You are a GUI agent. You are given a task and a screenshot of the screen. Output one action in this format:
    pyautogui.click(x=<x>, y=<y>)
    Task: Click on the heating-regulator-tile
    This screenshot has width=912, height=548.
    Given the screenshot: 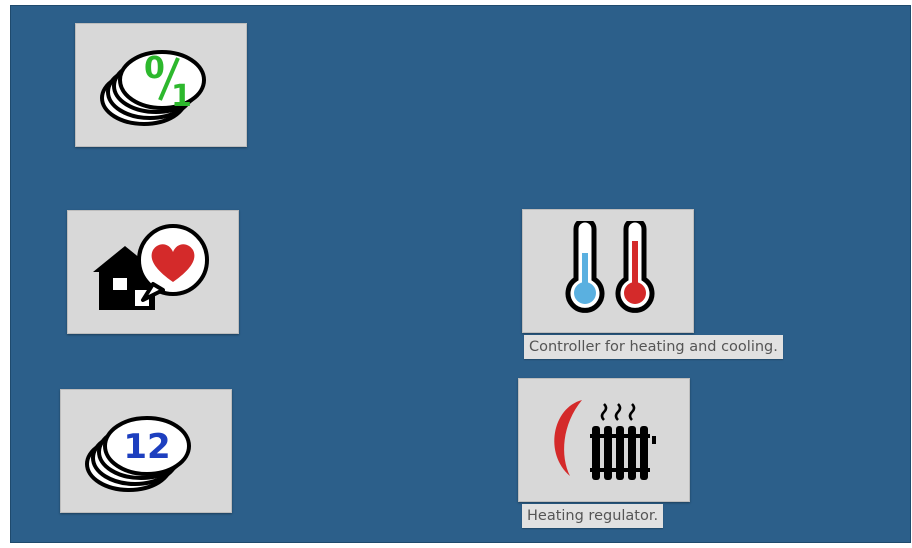 What is the action you would take?
    pyautogui.click(x=604, y=440)
    